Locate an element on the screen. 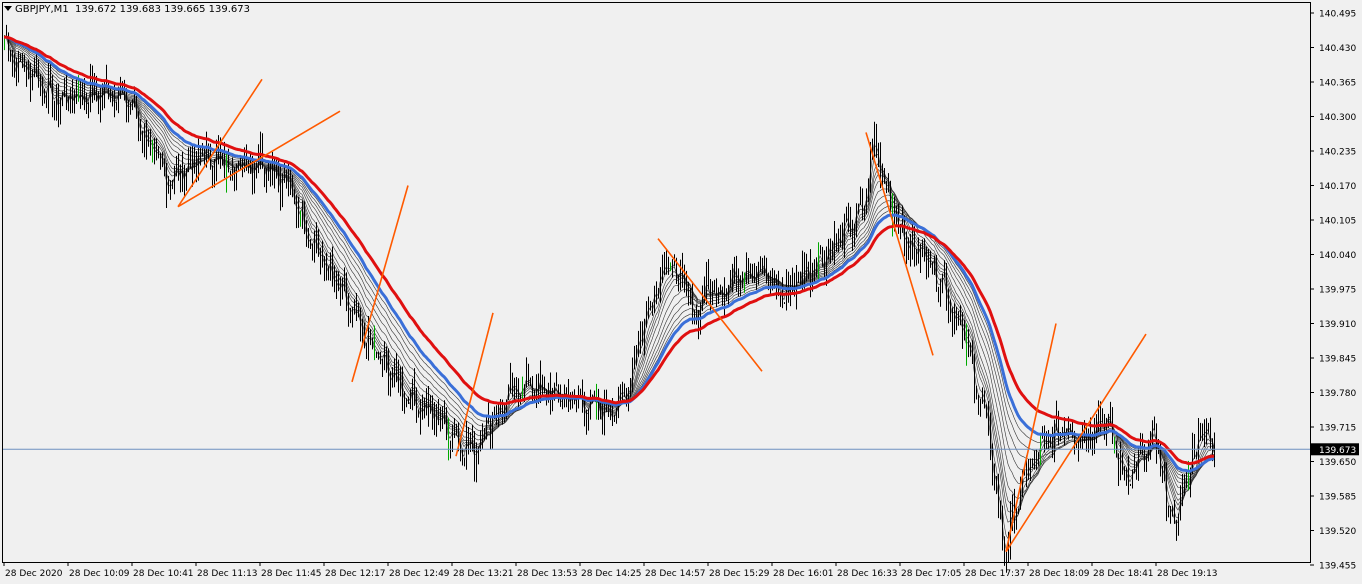 Image resolution: width=1362 pixels, height=584 pixels. y-tick-label: 140.040 is located at coordinates (1337, 256).